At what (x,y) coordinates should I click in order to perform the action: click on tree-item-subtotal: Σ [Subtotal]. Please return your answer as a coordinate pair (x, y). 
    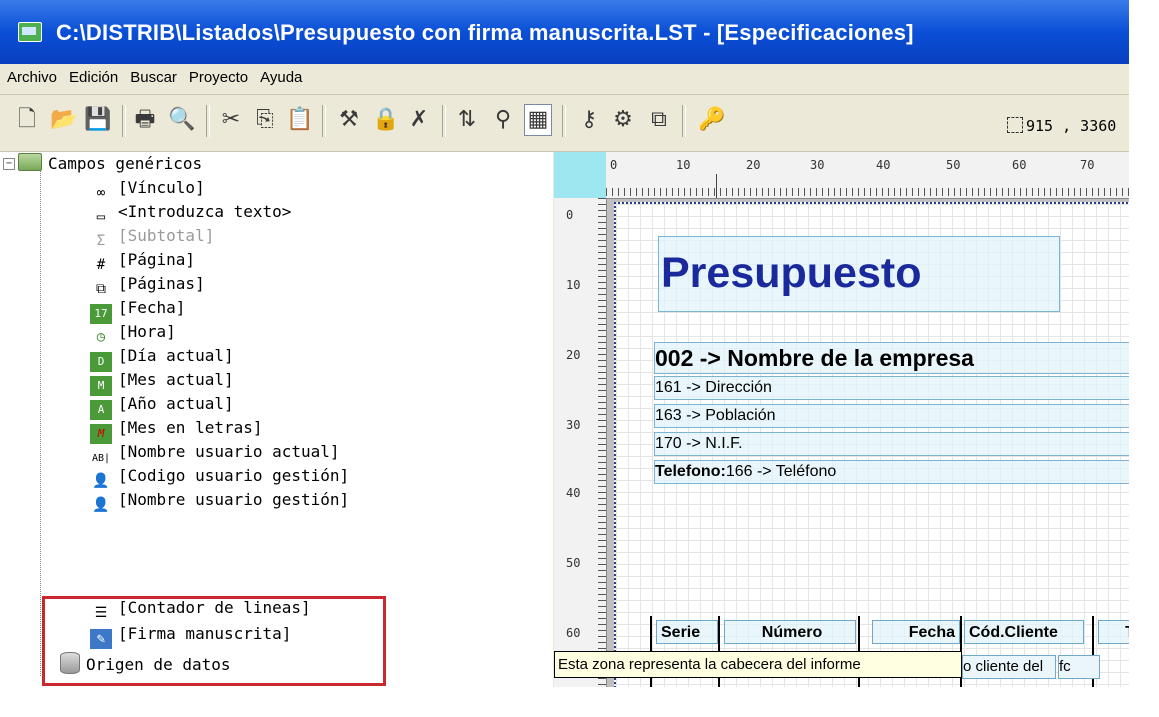
    Looking at the image, I should click on (152, 236).